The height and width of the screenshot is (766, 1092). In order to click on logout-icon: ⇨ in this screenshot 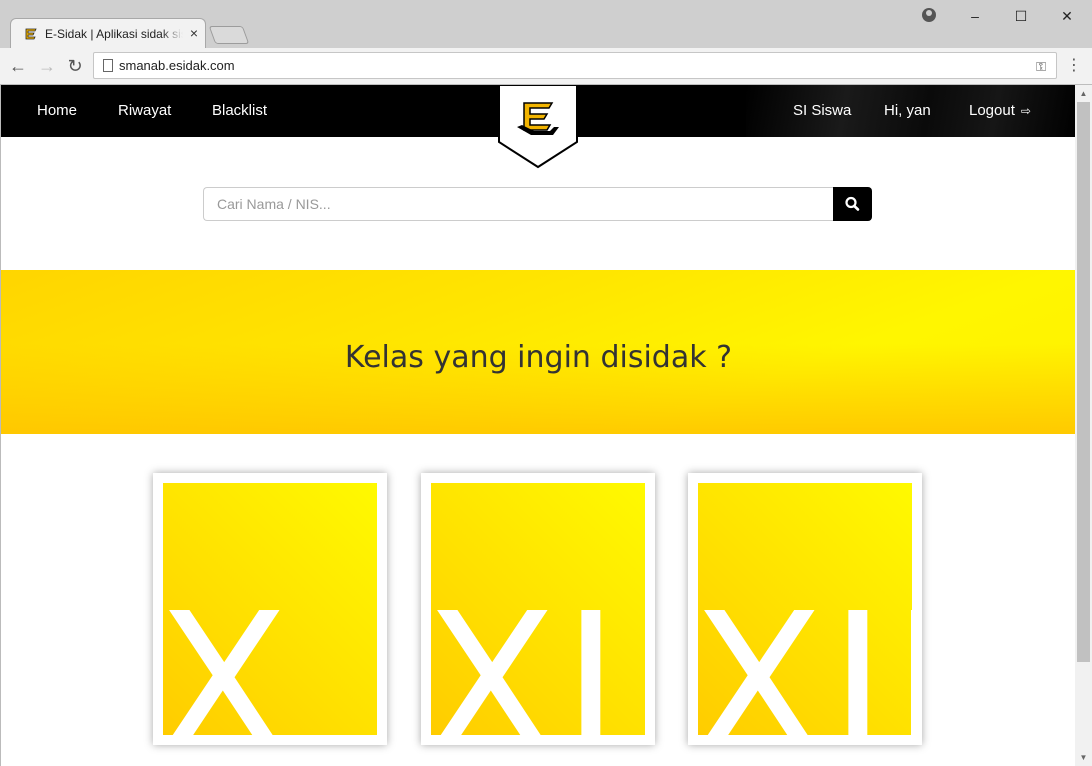, I will do `click(1025, 111)`.